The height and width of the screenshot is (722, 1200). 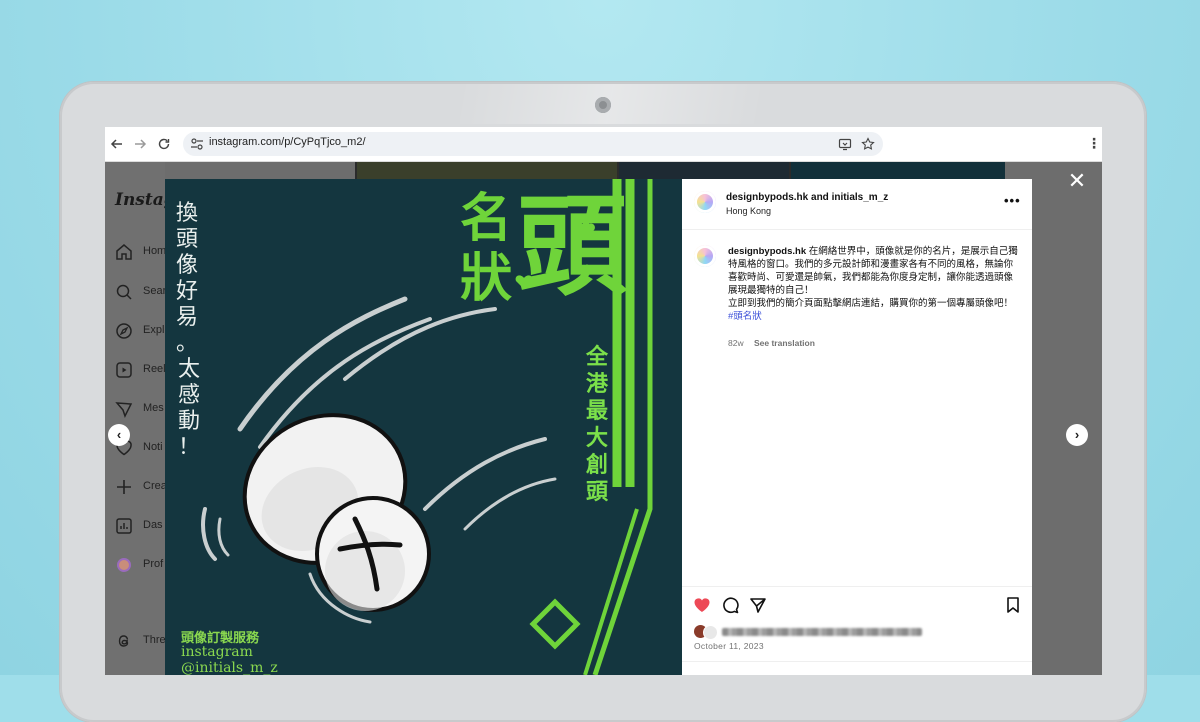 What do you see at coordinates (153, 525) in the screenshot?
I see `sidebar-item-label: Das` at bounding box center [153, 525].